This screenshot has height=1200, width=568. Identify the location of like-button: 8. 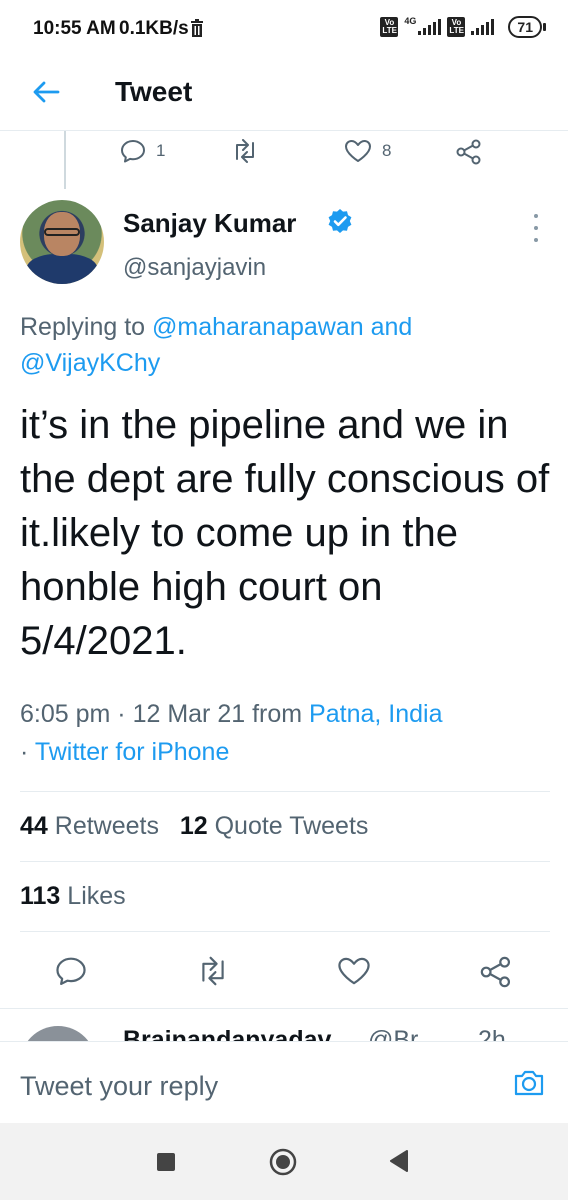
(367, 151).